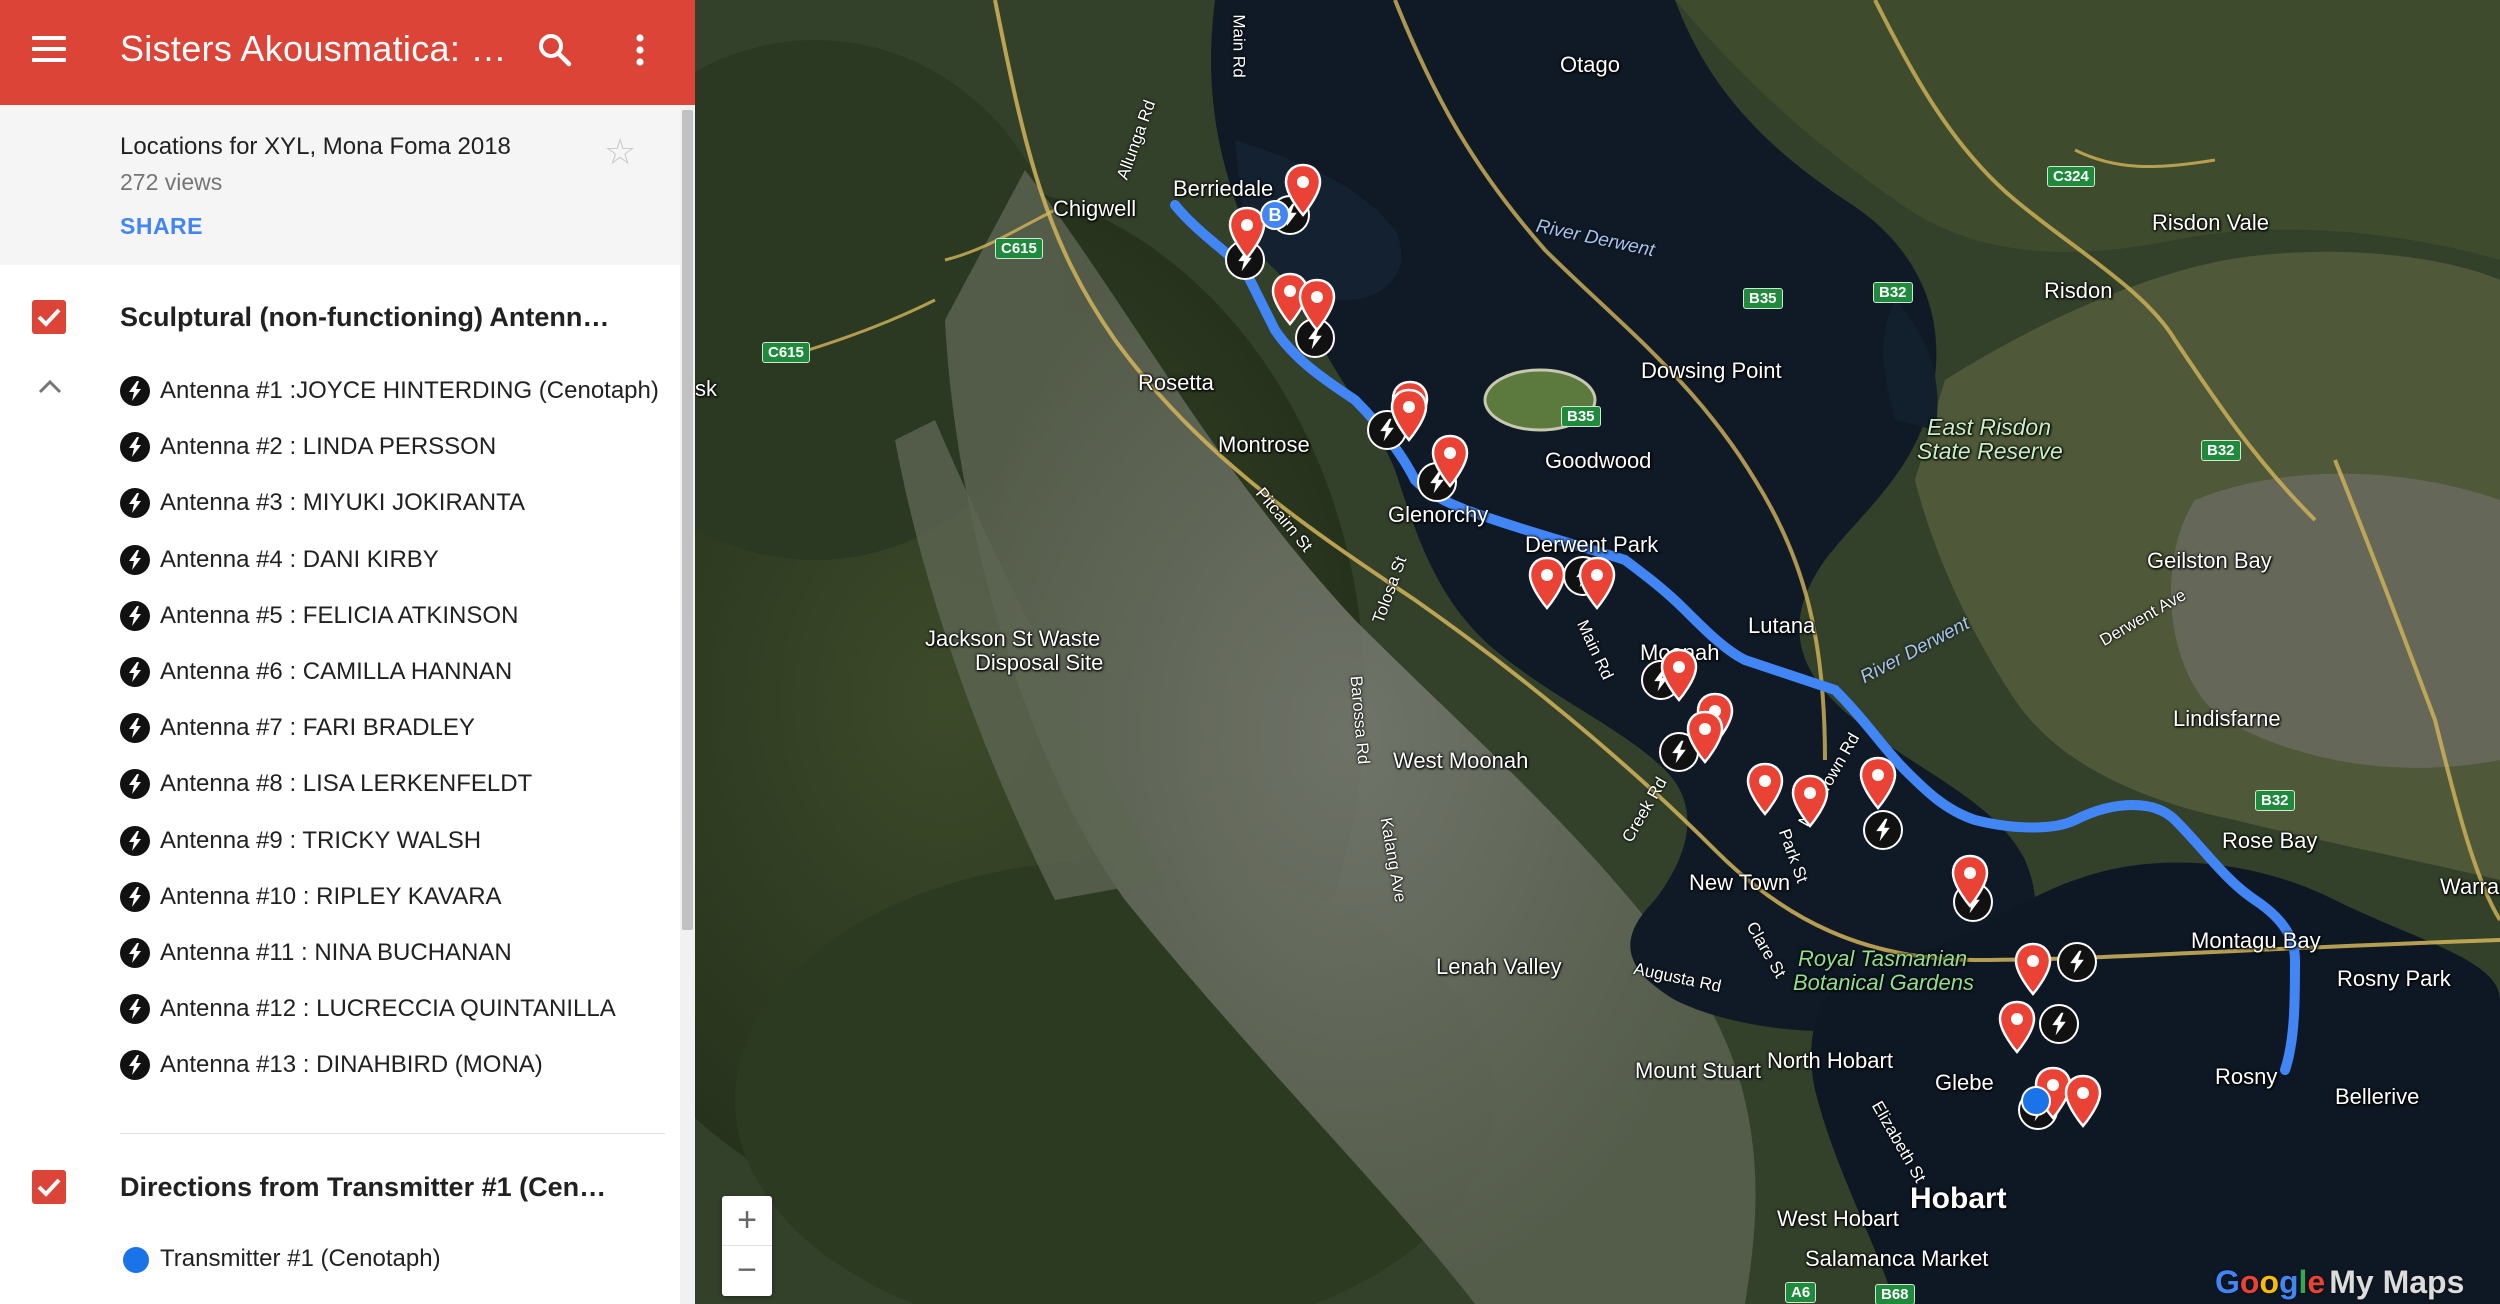 The width and height of the screenshot is (2500, 1304). I want to click on zoom-in-button: +, so click(747, 1221).